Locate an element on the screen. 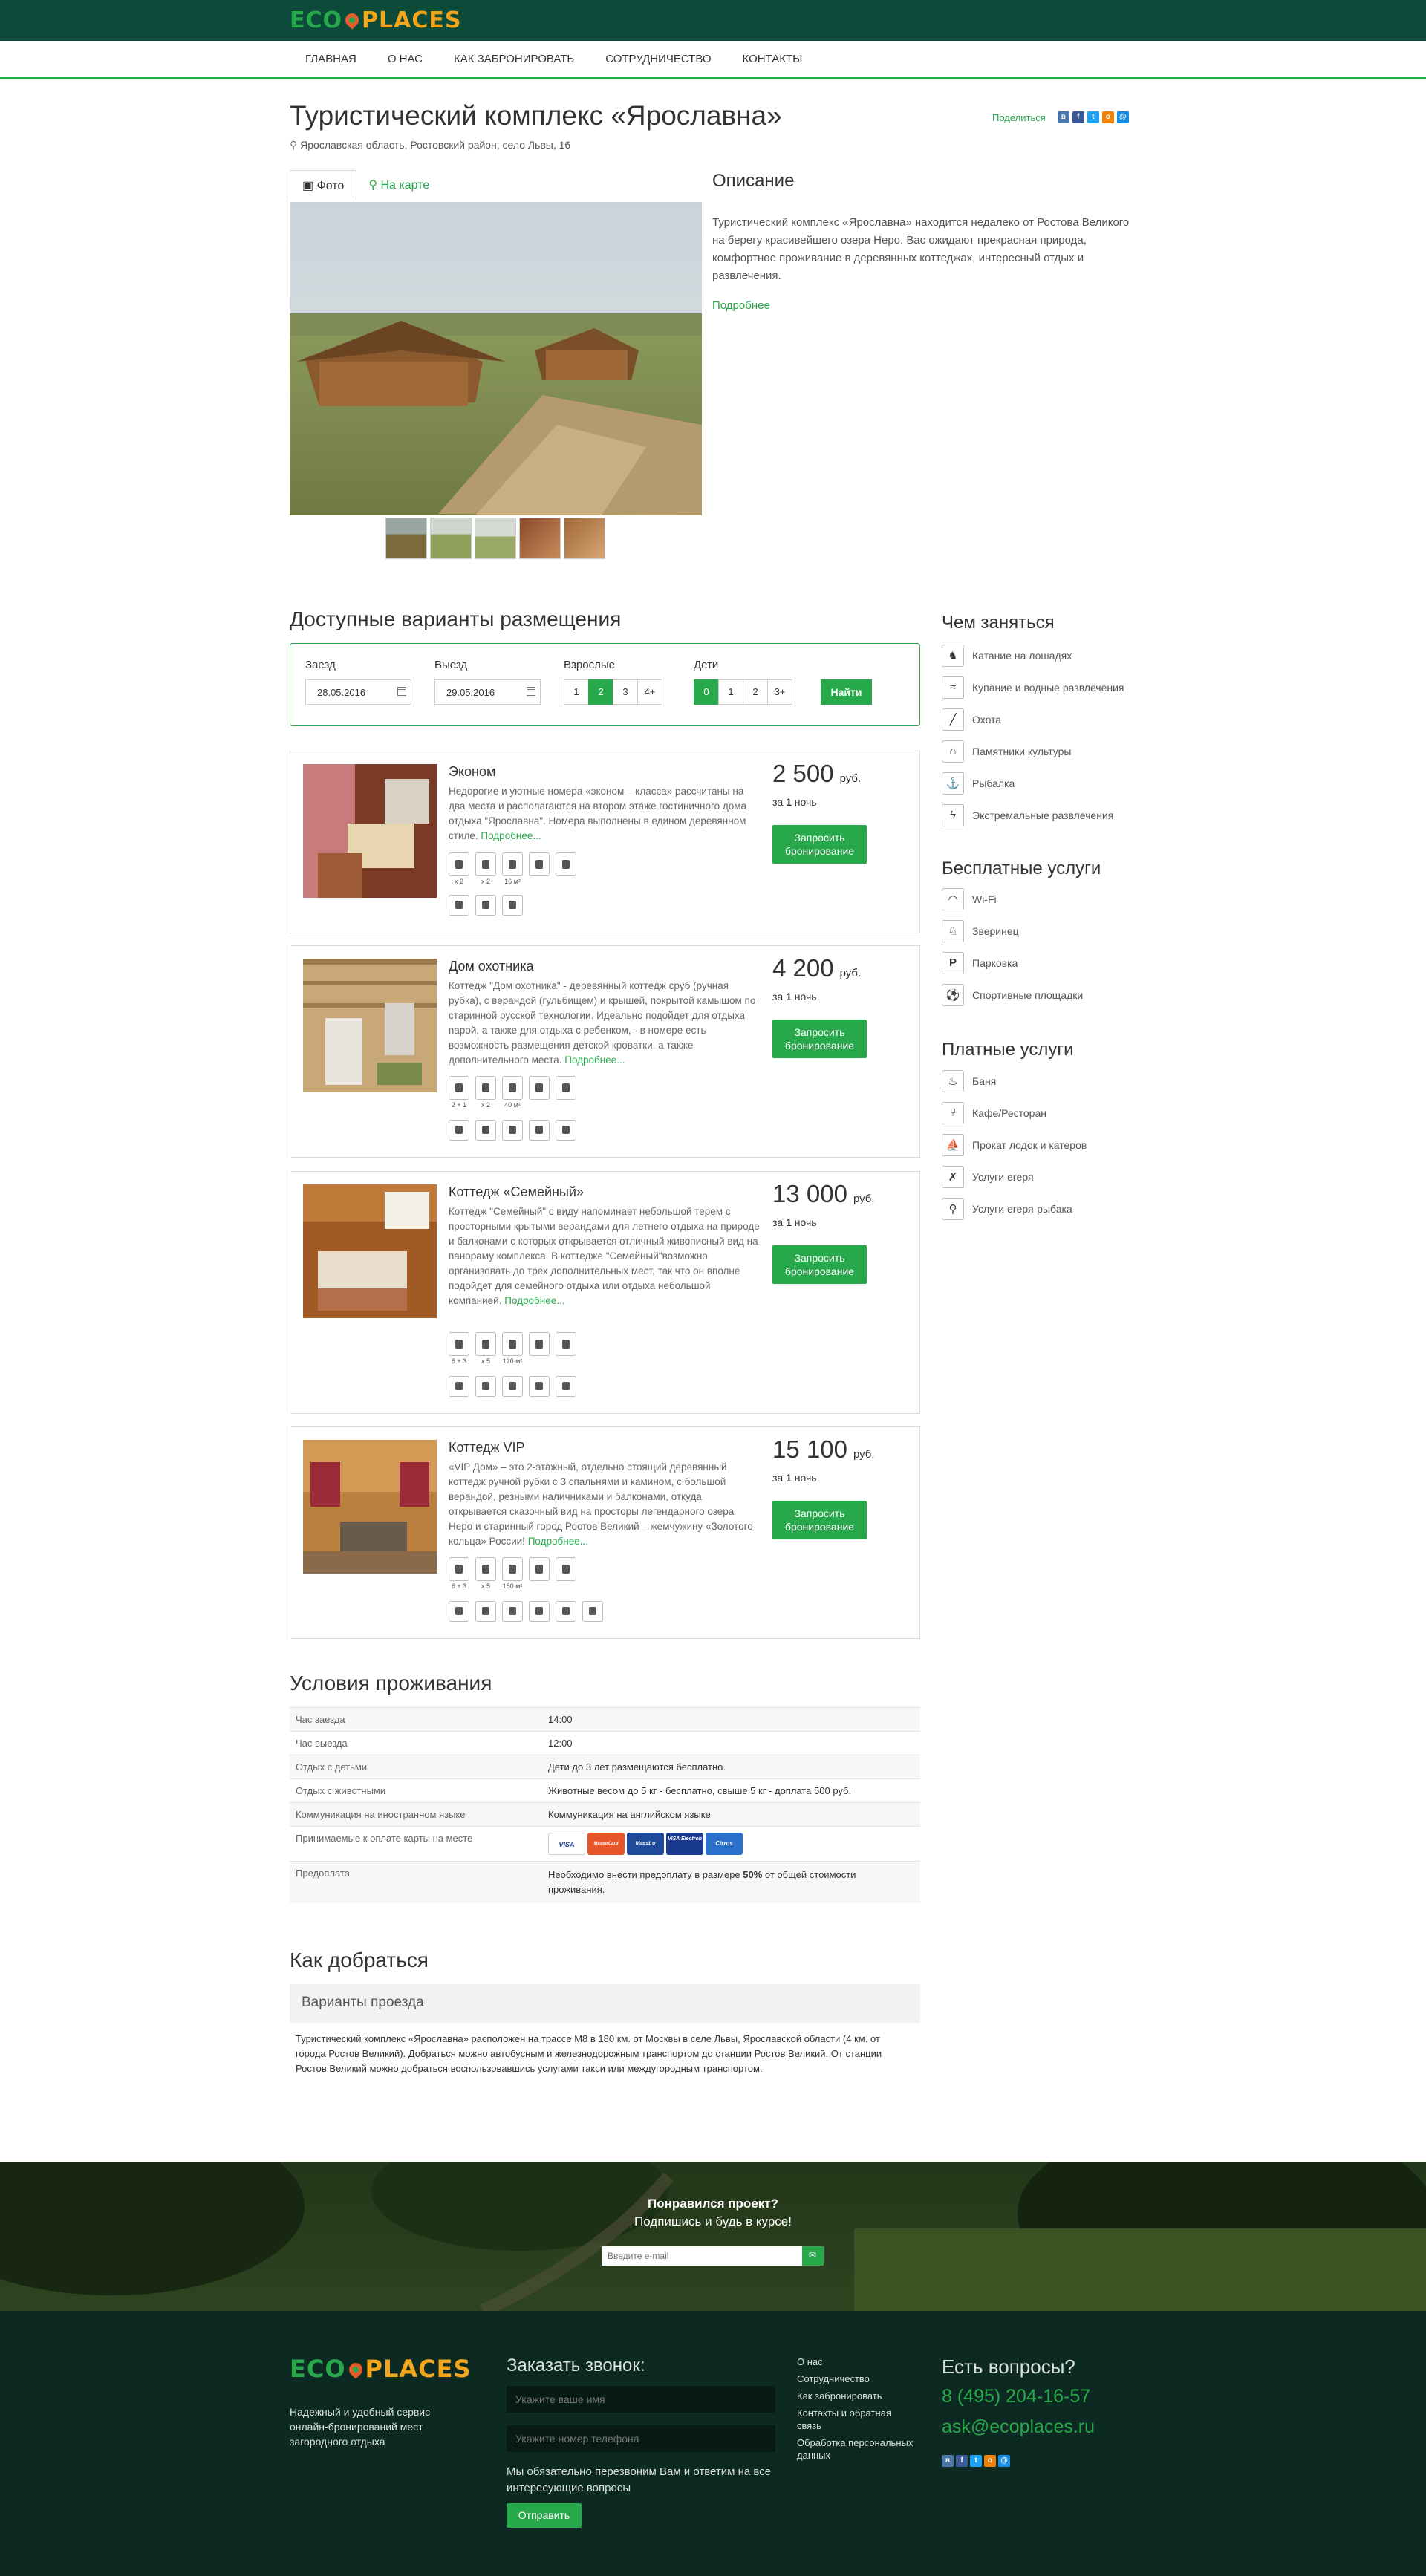 The height and width of the screenshot is (2576, 1426). logo: ECO PLACES is located at coordinates (375, 20).